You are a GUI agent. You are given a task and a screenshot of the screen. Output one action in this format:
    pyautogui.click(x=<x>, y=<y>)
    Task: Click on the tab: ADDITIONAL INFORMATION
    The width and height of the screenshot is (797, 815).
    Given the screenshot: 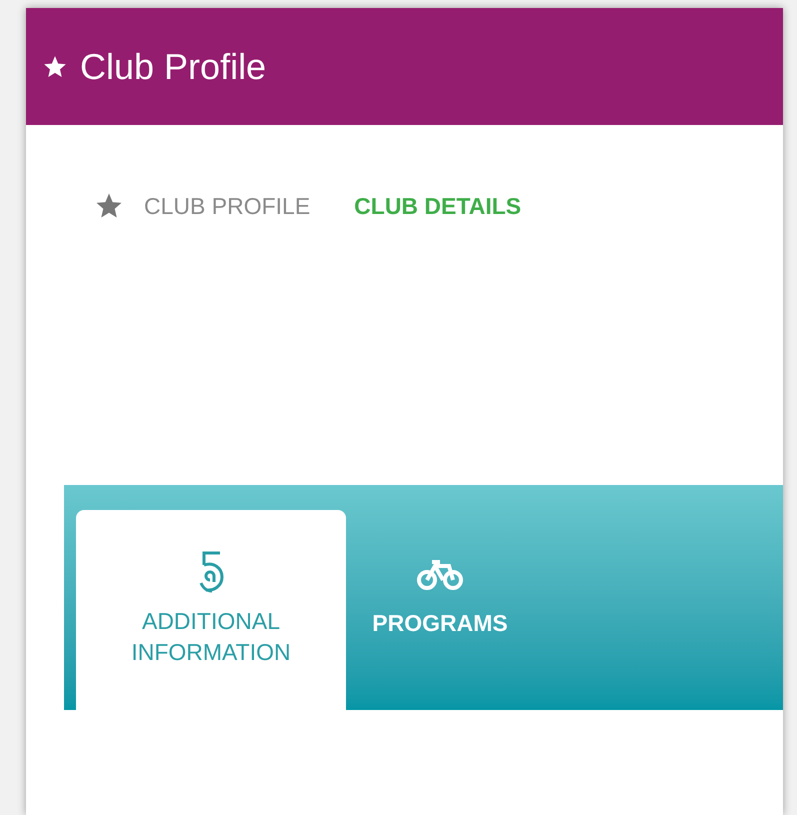 What is the action you would take?
    pyautogui.click(x=211, y=610)
    